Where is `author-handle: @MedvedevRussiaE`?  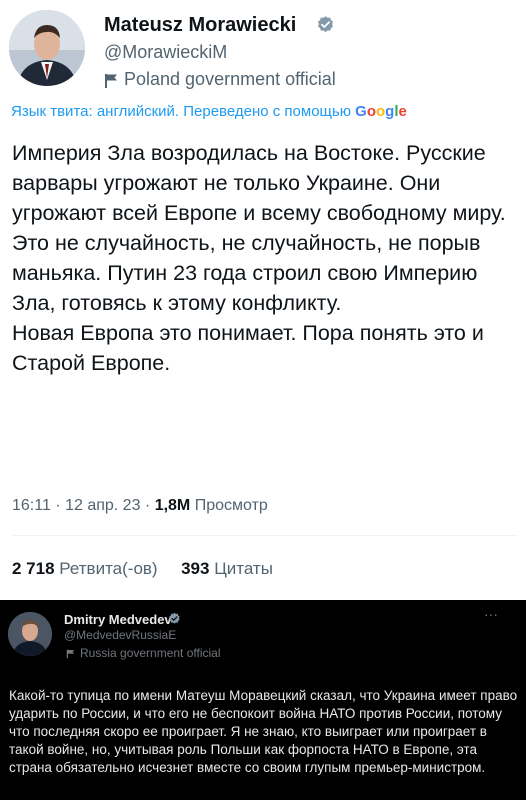 author-handle: @MedvedevRussiaE is located at coordinates (120, 635).